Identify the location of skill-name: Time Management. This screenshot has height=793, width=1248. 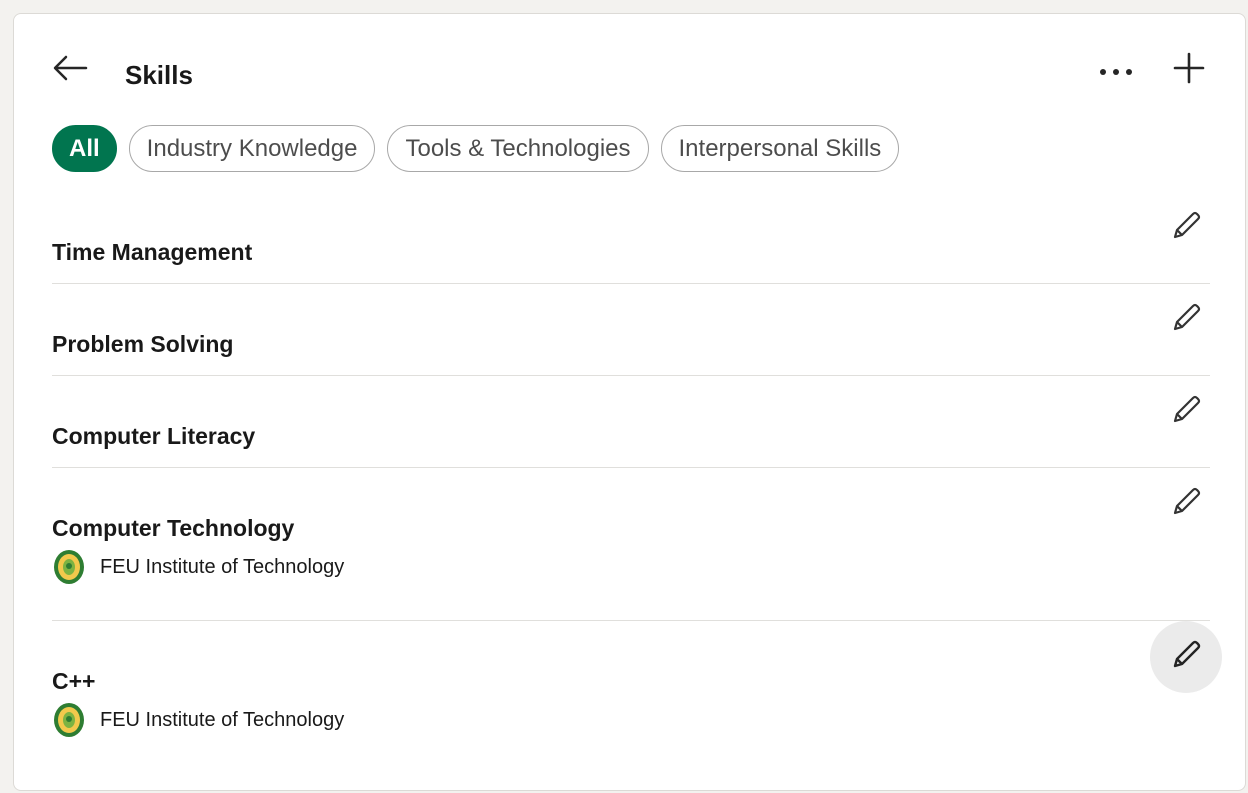
(152, 252).